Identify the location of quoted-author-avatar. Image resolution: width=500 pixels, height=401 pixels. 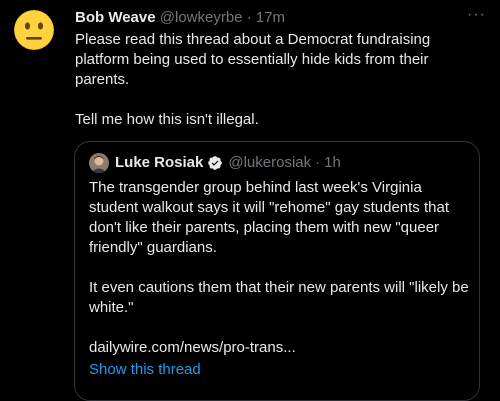
(99, 163).